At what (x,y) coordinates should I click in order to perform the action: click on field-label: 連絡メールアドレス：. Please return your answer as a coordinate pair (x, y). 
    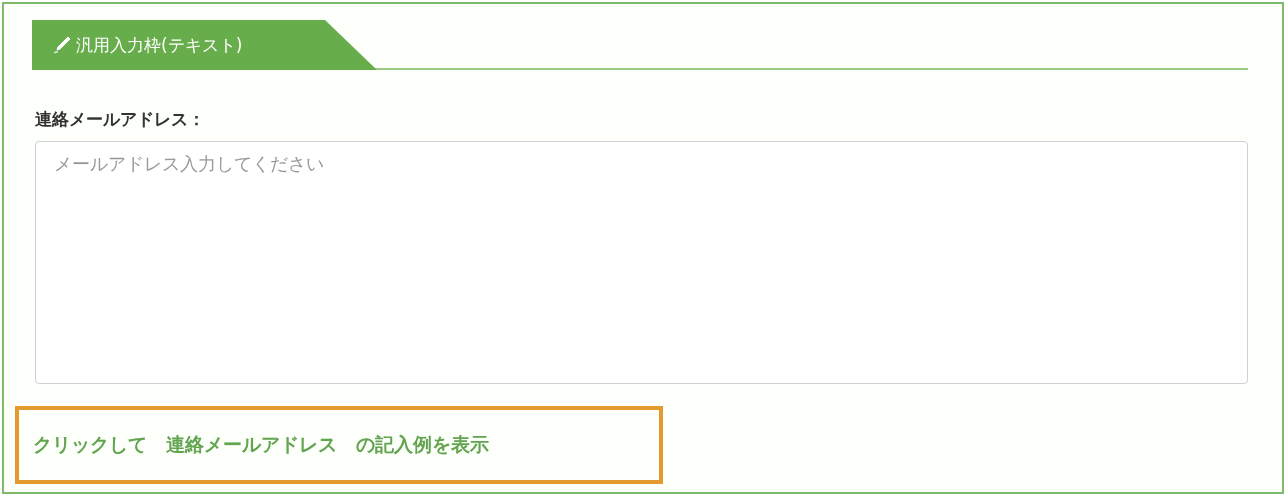
    Looking at the image, I should click on (120, 119).